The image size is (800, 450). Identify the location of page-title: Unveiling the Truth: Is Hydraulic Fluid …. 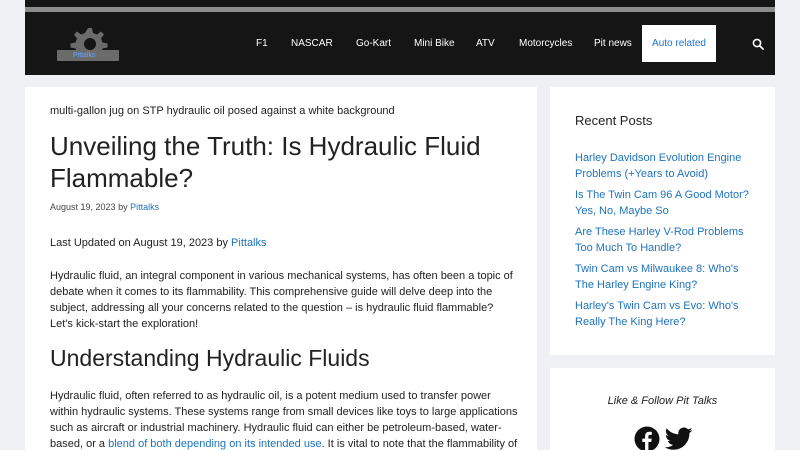
(265, 162).